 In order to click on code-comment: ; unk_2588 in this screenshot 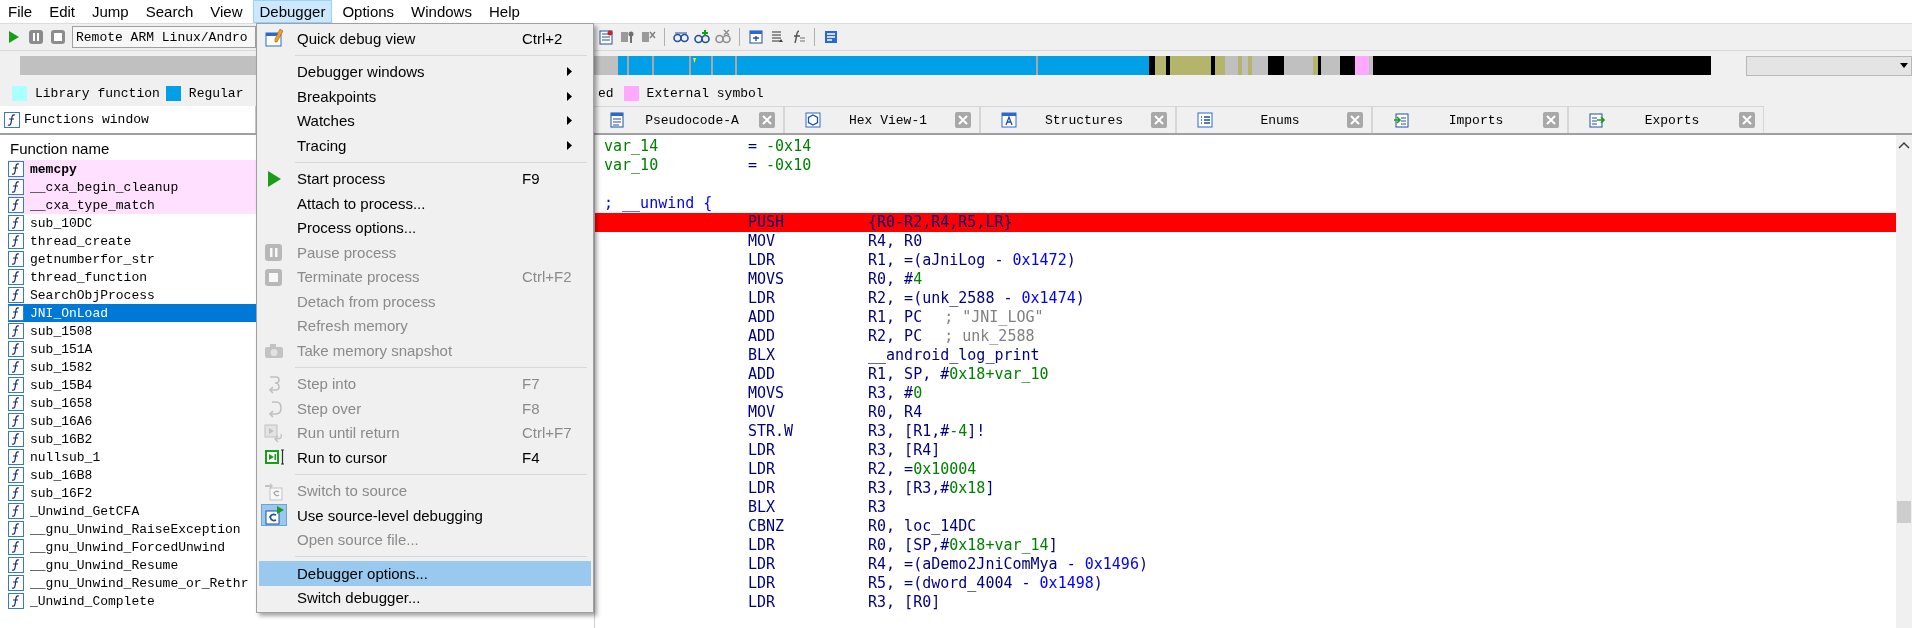, I will do `click(989, 336)`.